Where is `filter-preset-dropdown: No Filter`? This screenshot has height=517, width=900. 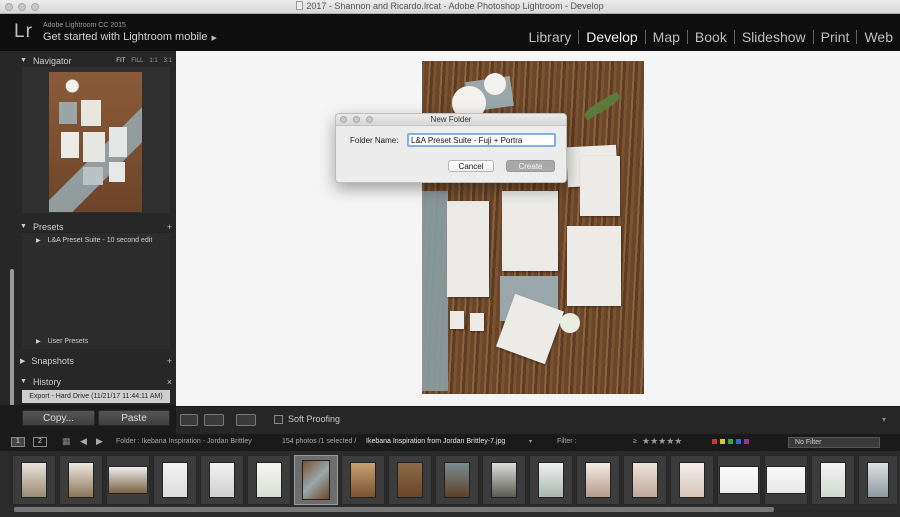 filter-preset-dropdown: No Filter is located at coordinates (834, 442).